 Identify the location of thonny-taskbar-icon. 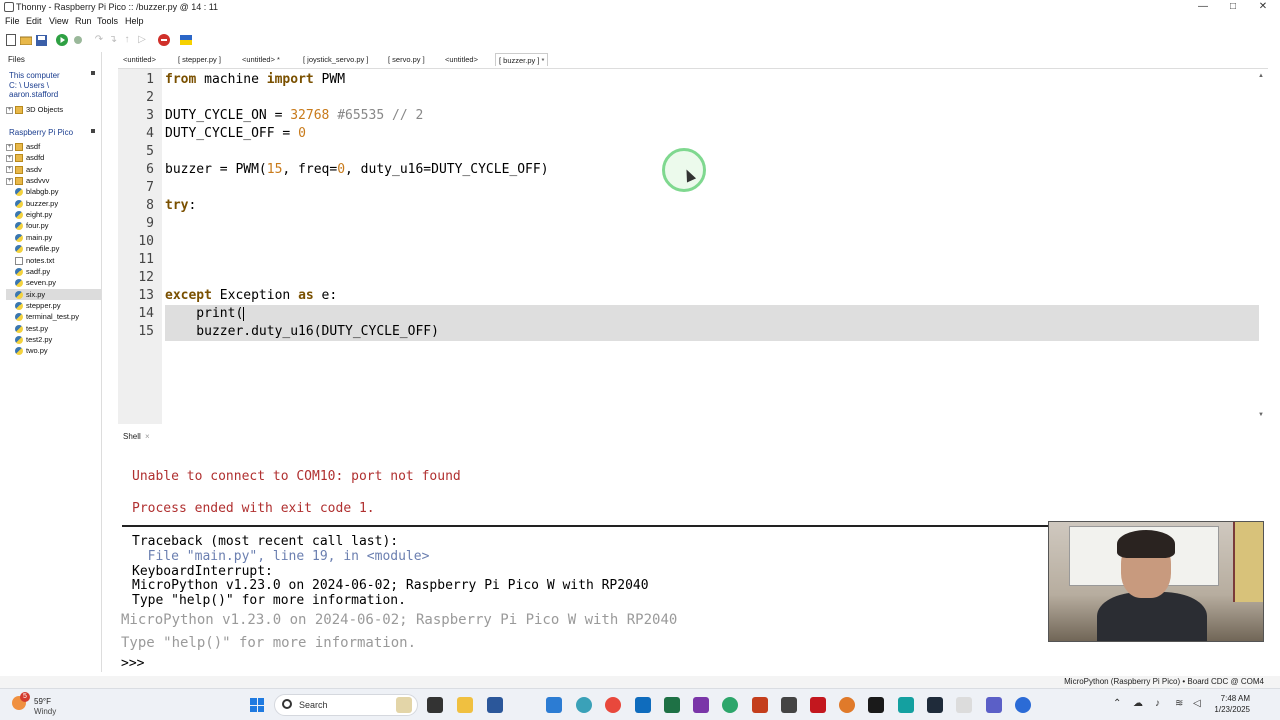
(964, 705).